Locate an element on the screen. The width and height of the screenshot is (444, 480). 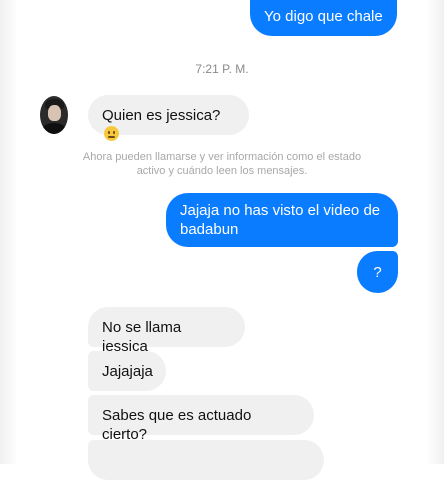
message-text: ? is located at coordinates (377, 272).